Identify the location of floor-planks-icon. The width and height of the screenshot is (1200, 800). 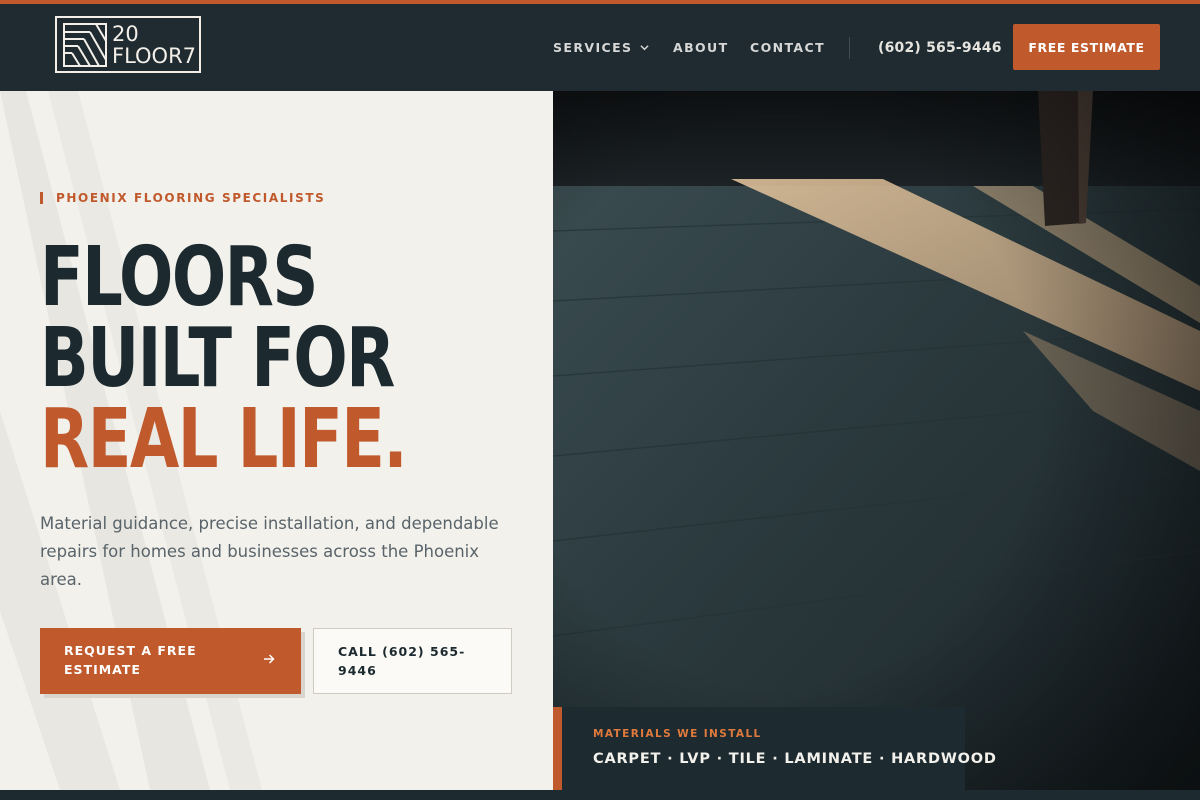
(85, 44).